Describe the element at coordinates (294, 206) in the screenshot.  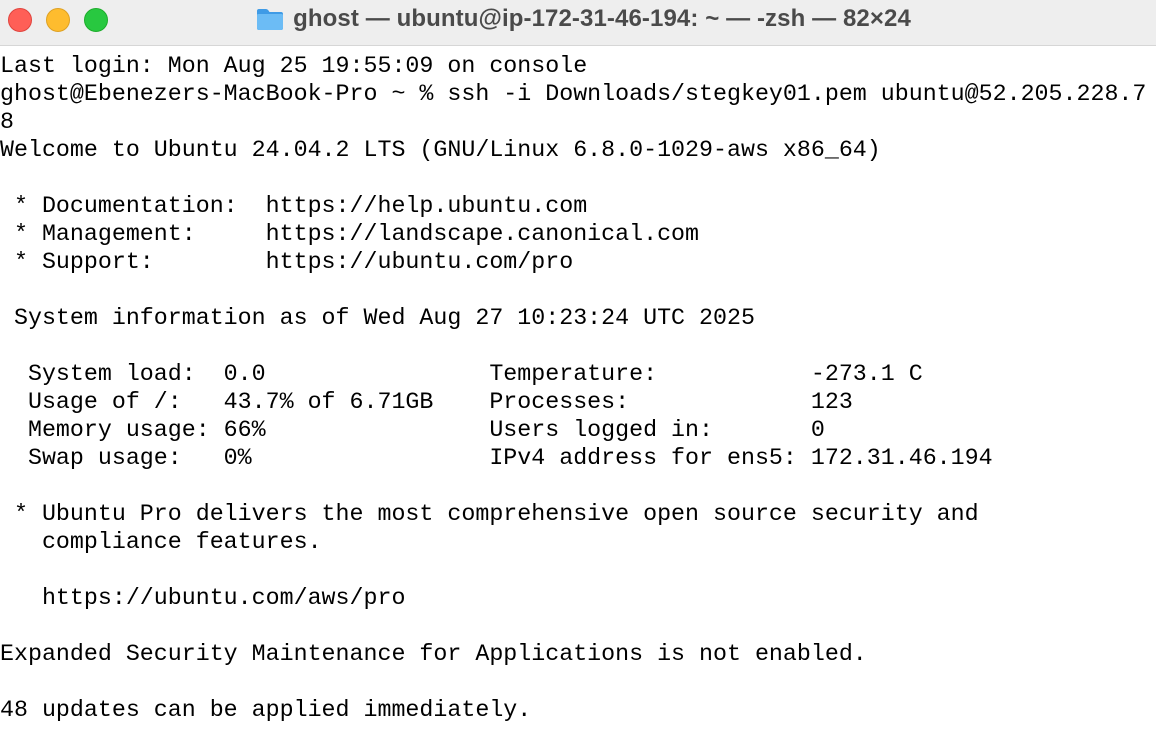
I see `terminal-line: * Documentation: https://help.ubuntu.com` at that location.